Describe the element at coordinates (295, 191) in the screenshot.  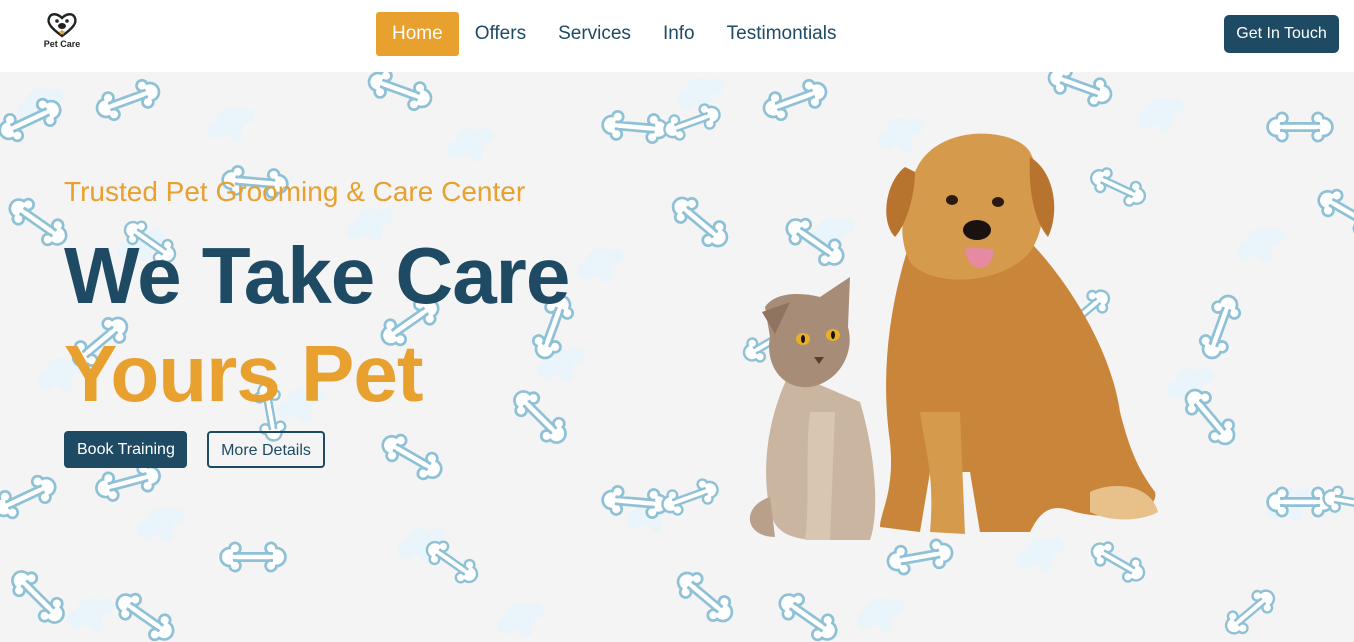
I see `hero-subtitle: Trusted Pet Grooming & Care Center` at that location.